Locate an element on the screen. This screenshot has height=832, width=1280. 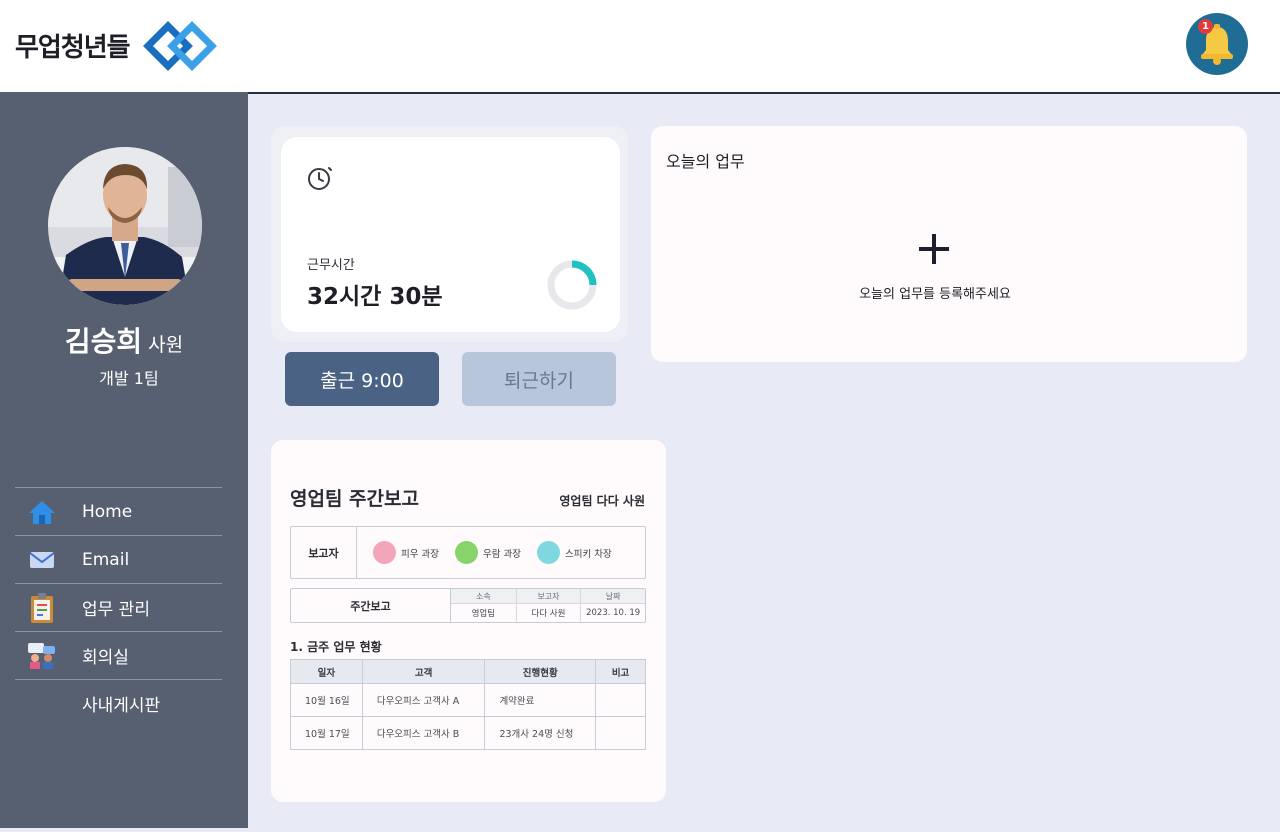
reporter-name: 우람 과장 is located at coordinates (501, 554).